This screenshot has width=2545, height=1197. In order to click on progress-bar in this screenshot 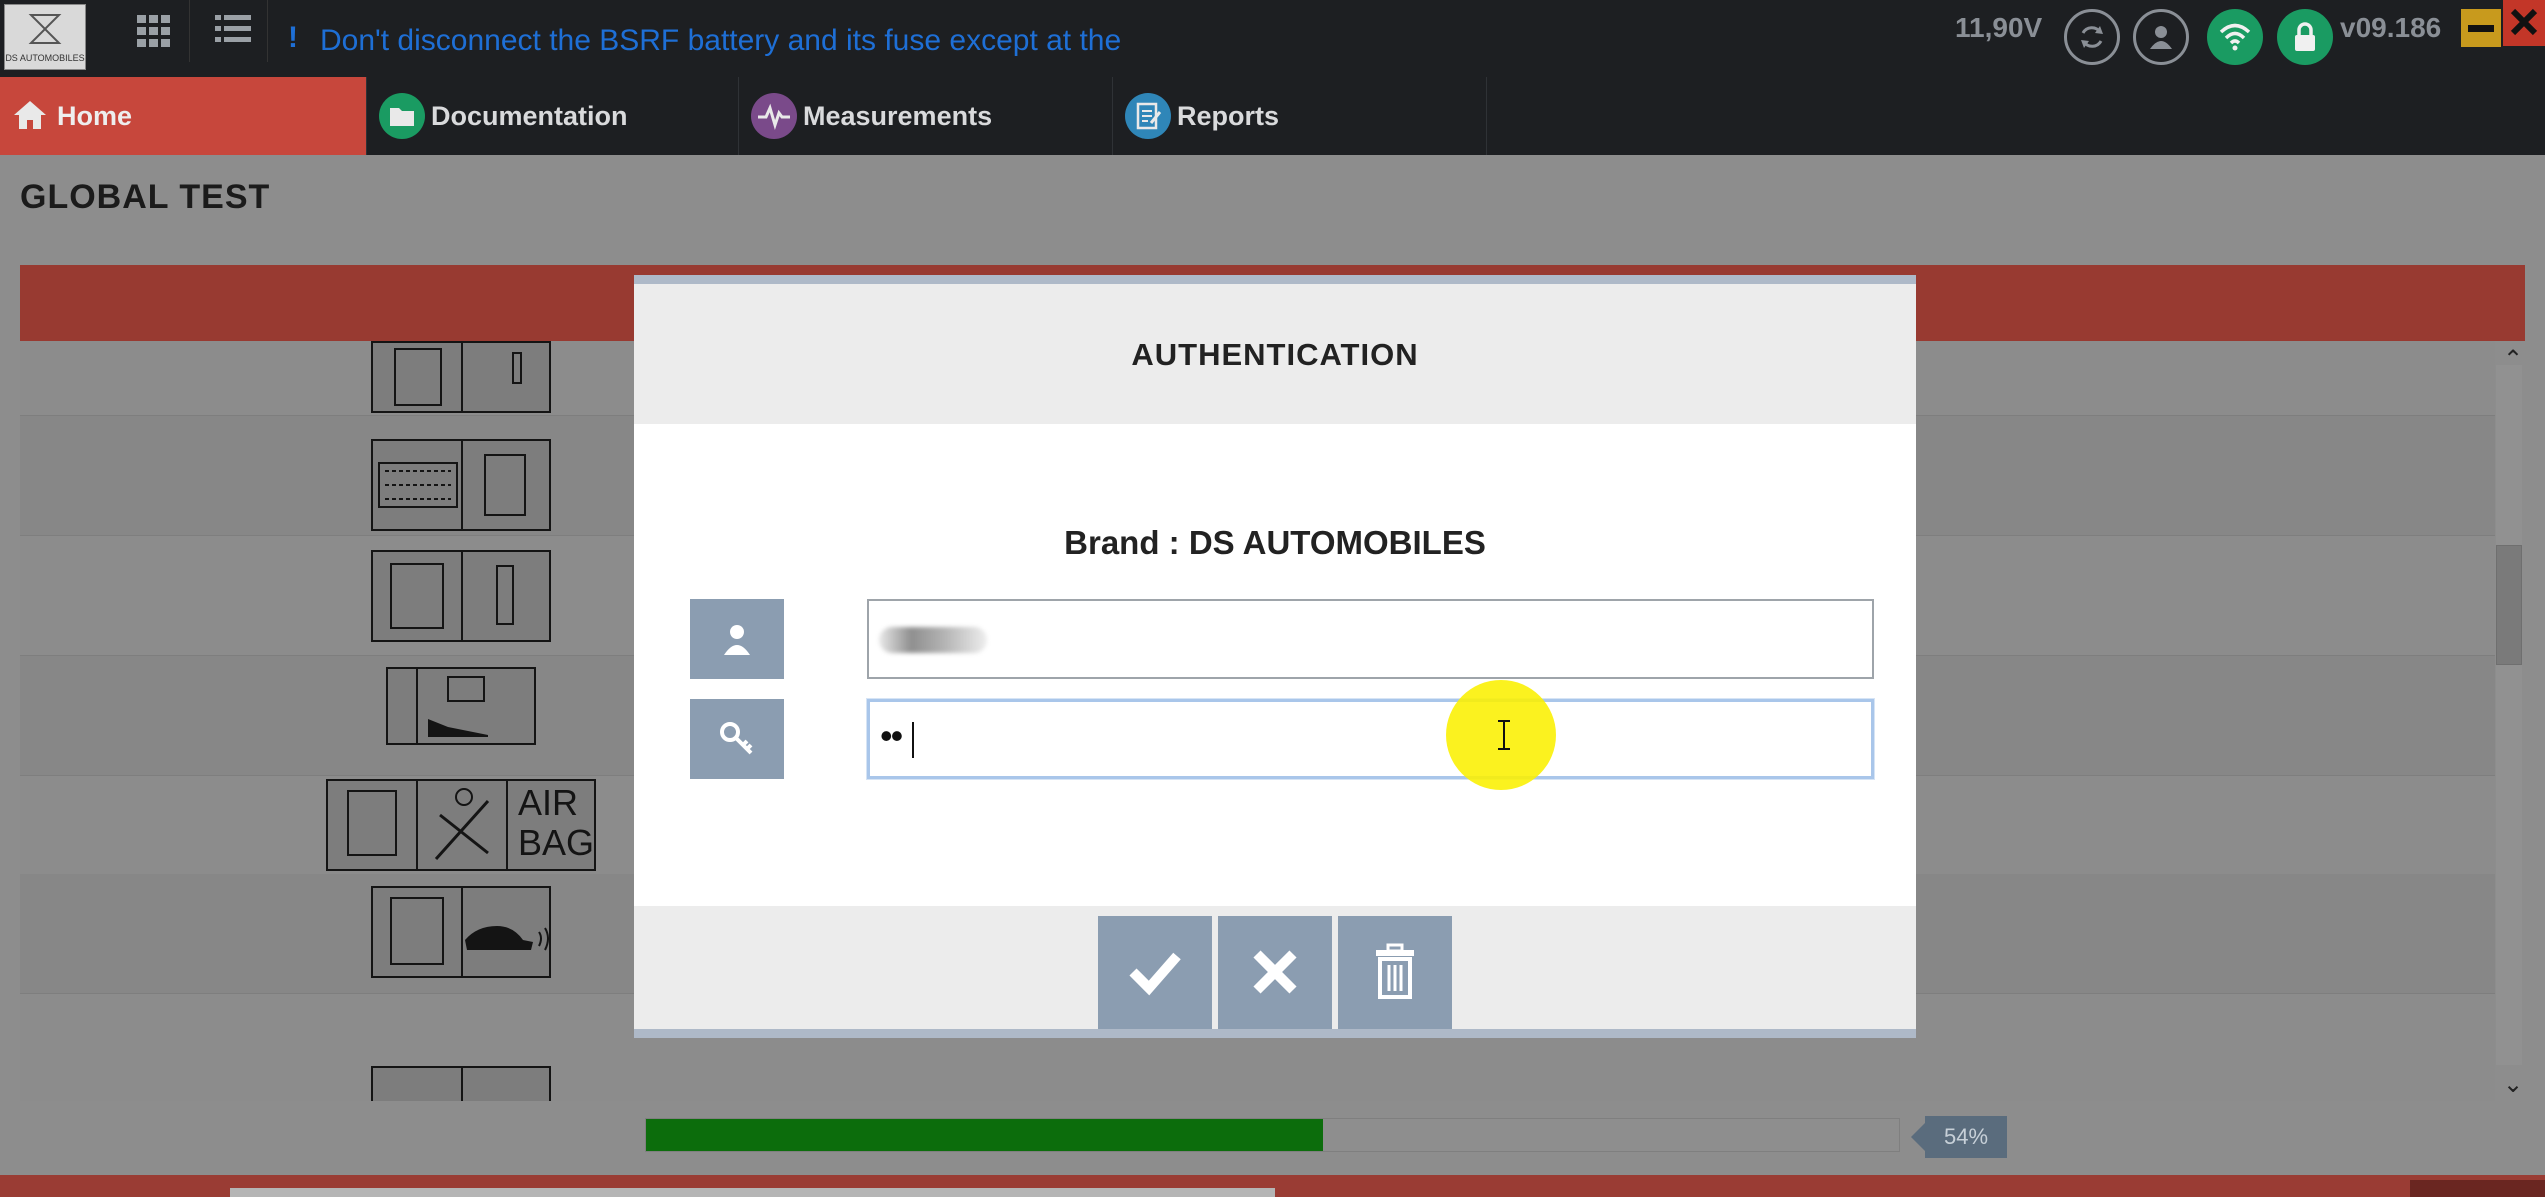, I will do `click(1272, 1135)`.